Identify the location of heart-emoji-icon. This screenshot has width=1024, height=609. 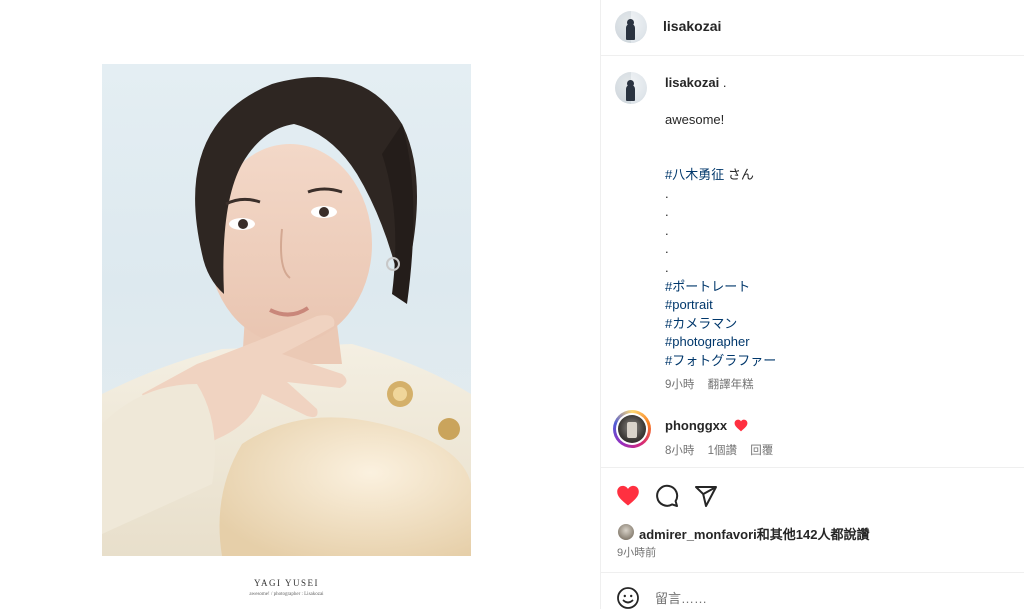
(741, 425).